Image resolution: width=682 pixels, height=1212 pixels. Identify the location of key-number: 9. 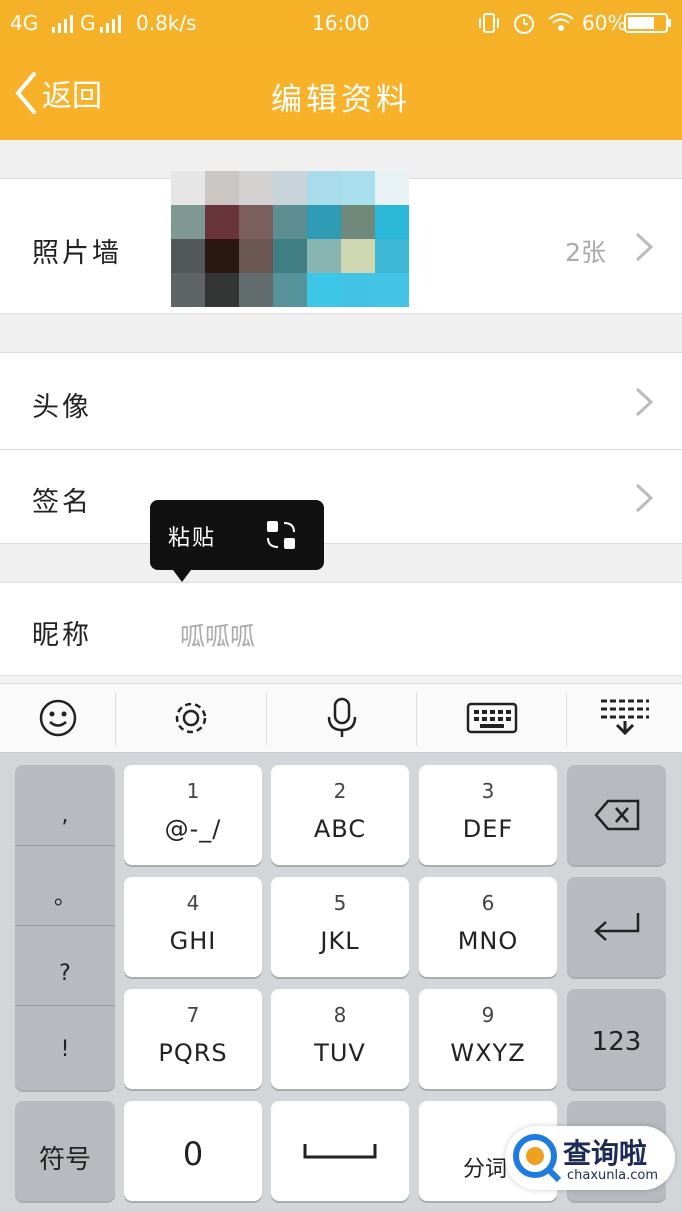
(488, 1015).